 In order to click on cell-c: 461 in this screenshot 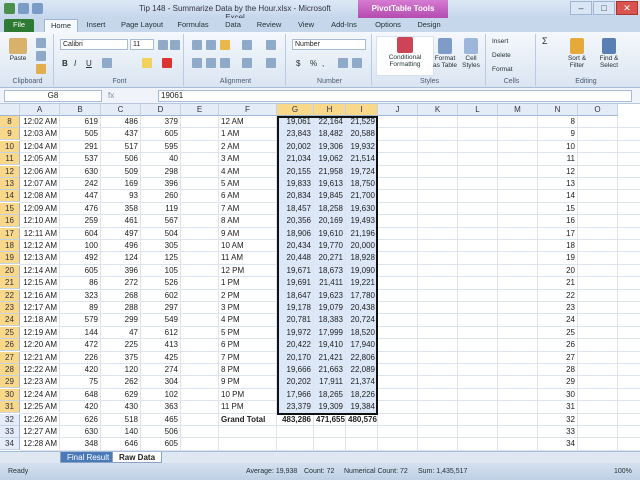, I will do `click(120, 221)`.